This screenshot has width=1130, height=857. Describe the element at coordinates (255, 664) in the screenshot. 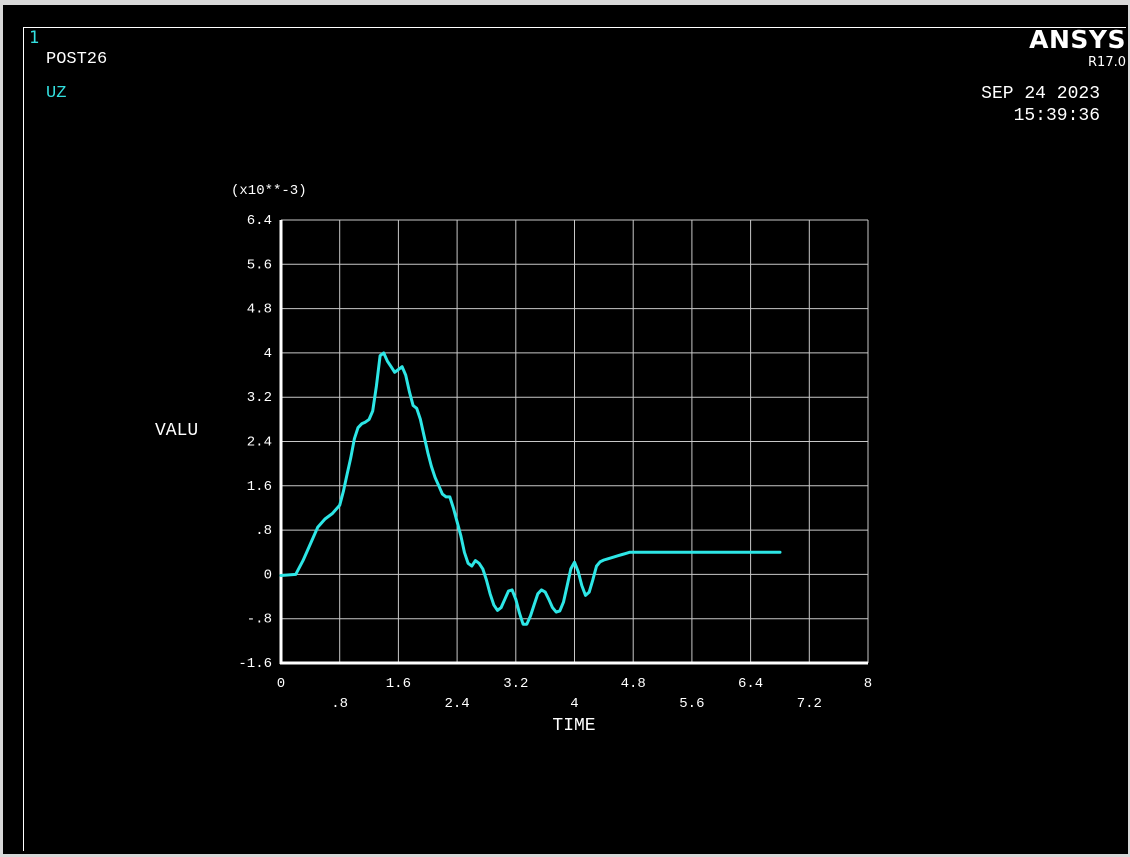

I see `y-tick-label: -1.6` at that location.